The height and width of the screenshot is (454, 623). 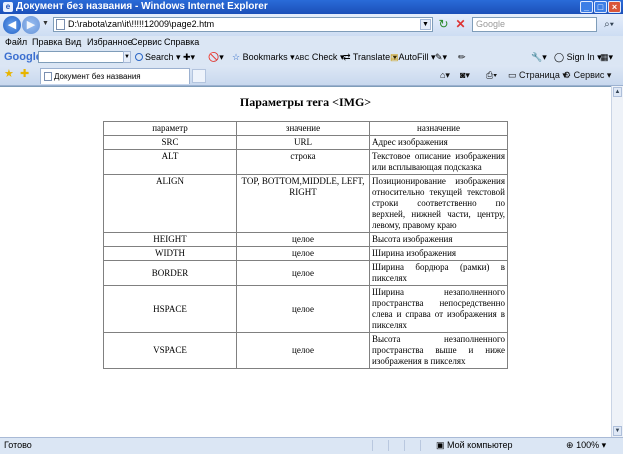 What do you see at coordinates (199, 76) in the screenshot?
I see `new-tab-button` at bounding box center [199, 76].